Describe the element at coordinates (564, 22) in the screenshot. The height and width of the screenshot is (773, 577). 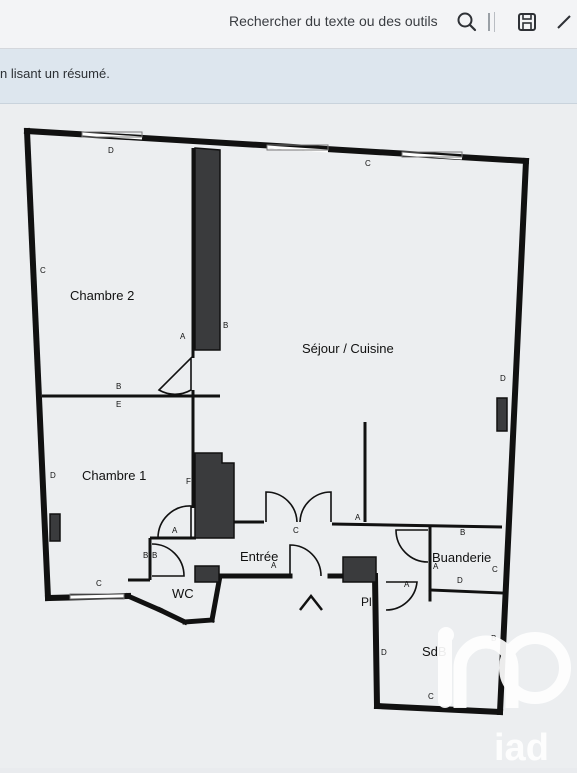
I see `more-icon` at that location.